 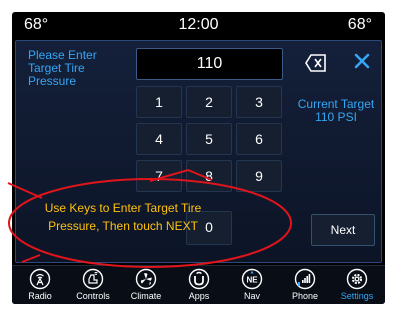 I want to click on keypad-key-6: 6, so click(x=259, y=139).